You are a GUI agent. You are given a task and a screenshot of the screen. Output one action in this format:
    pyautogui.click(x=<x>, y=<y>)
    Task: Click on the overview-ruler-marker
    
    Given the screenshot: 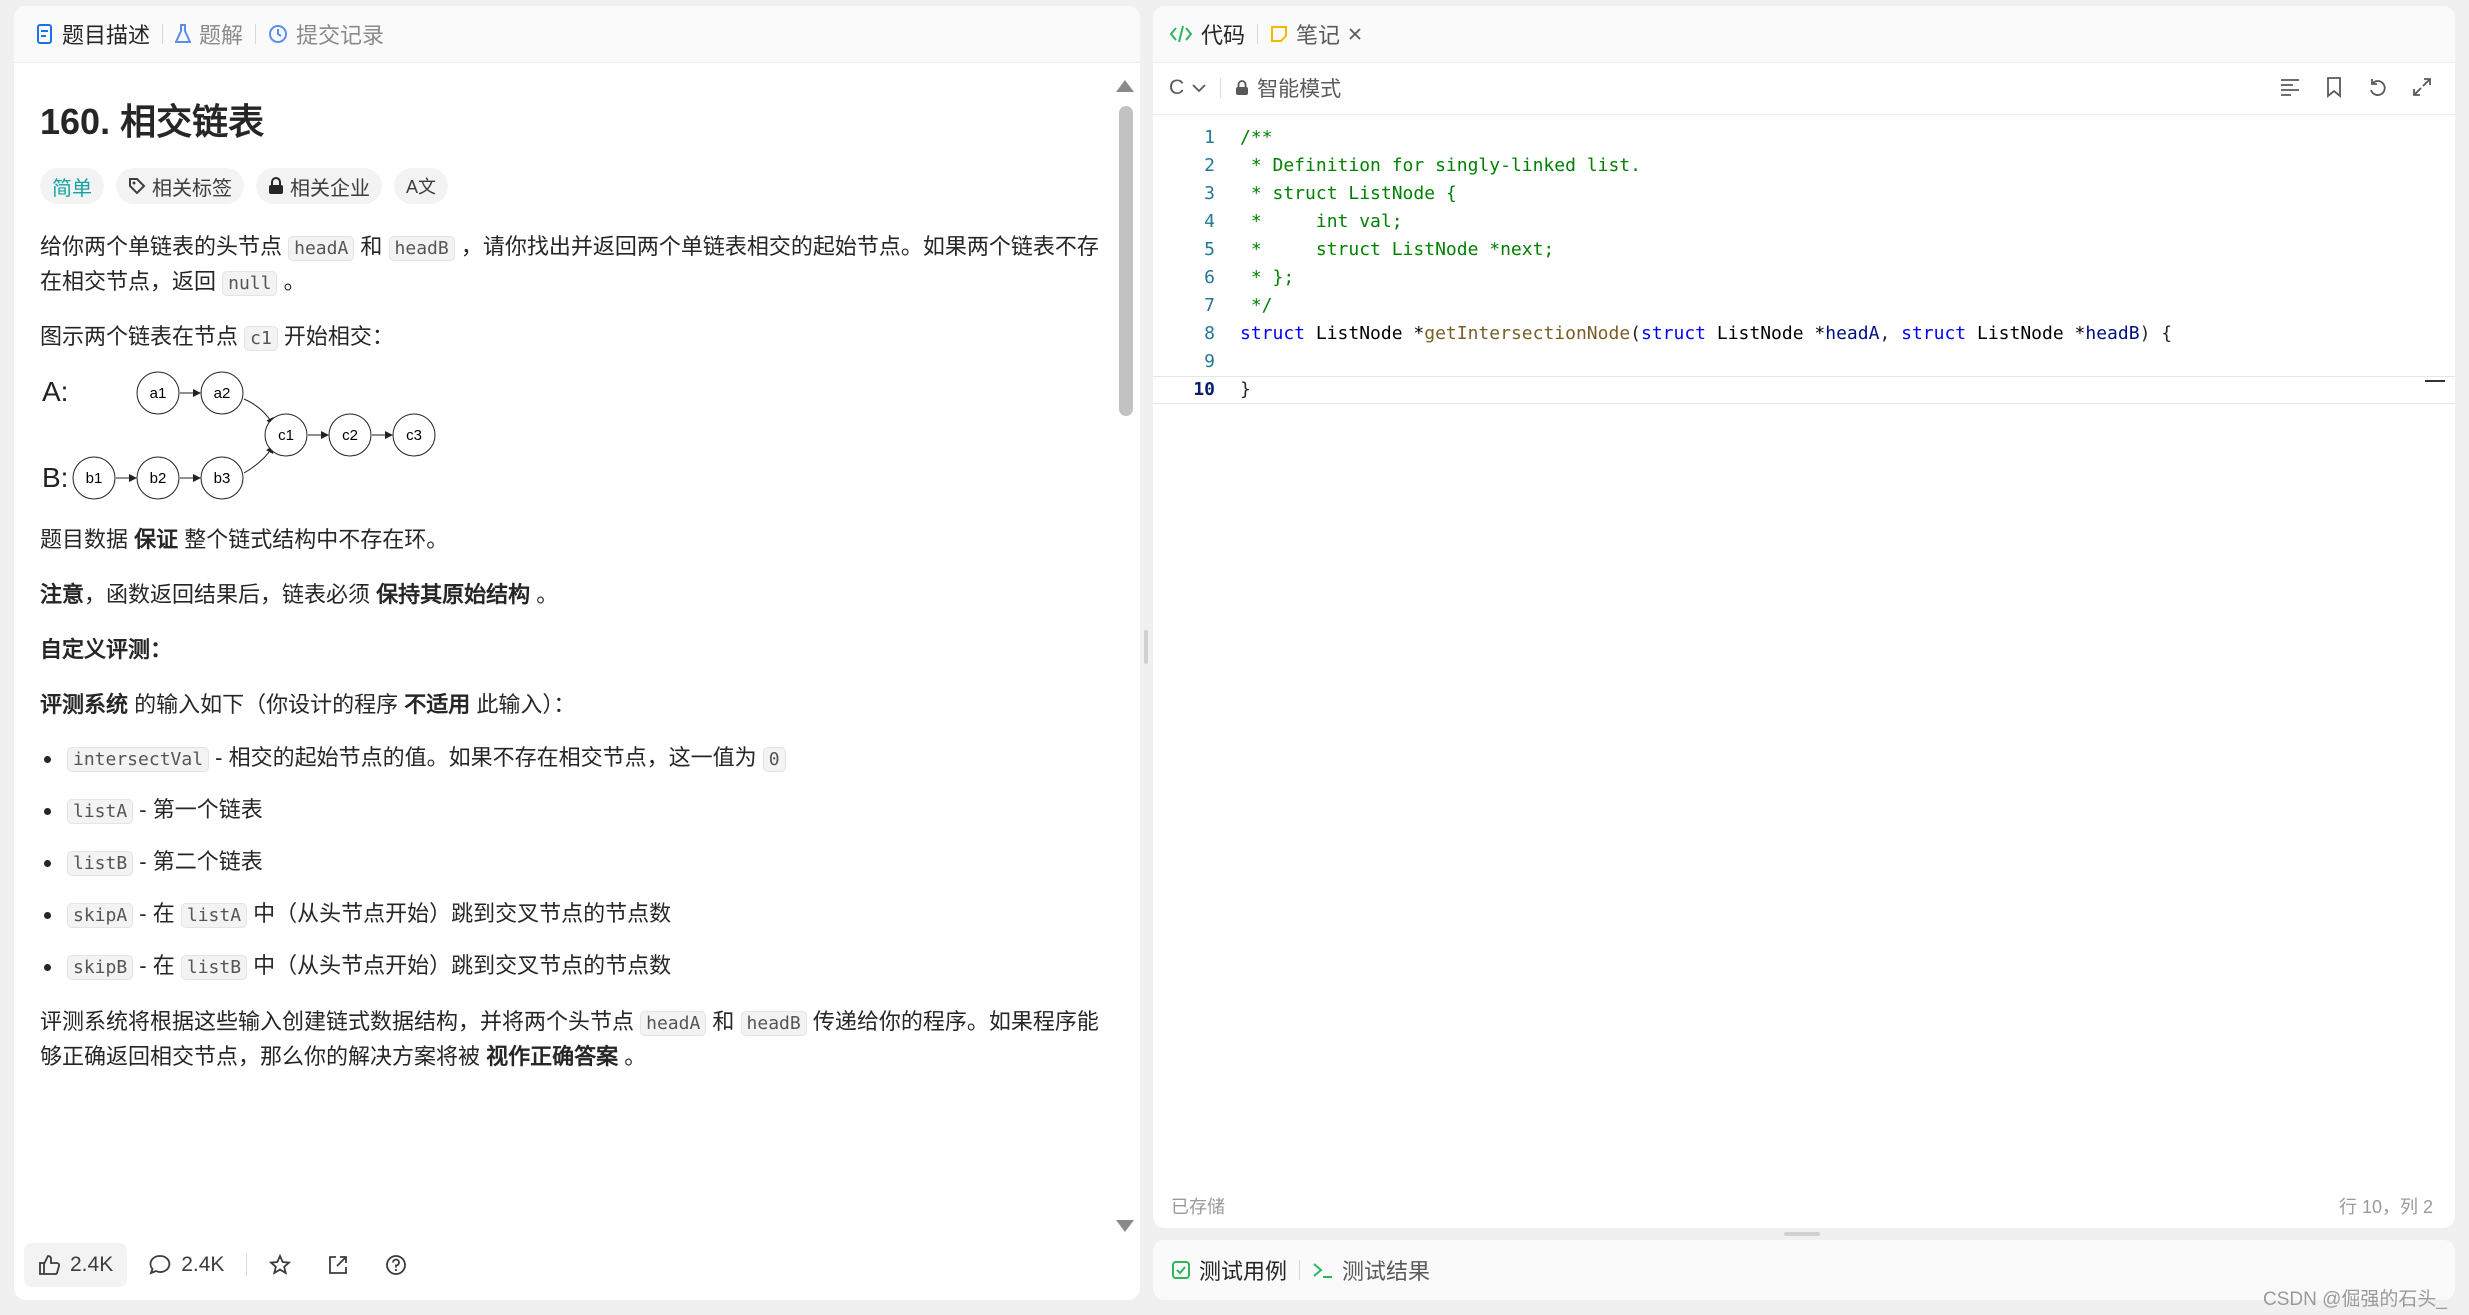 What is the action you would take?
    pyautogui.click(x=2435, y=381)
    